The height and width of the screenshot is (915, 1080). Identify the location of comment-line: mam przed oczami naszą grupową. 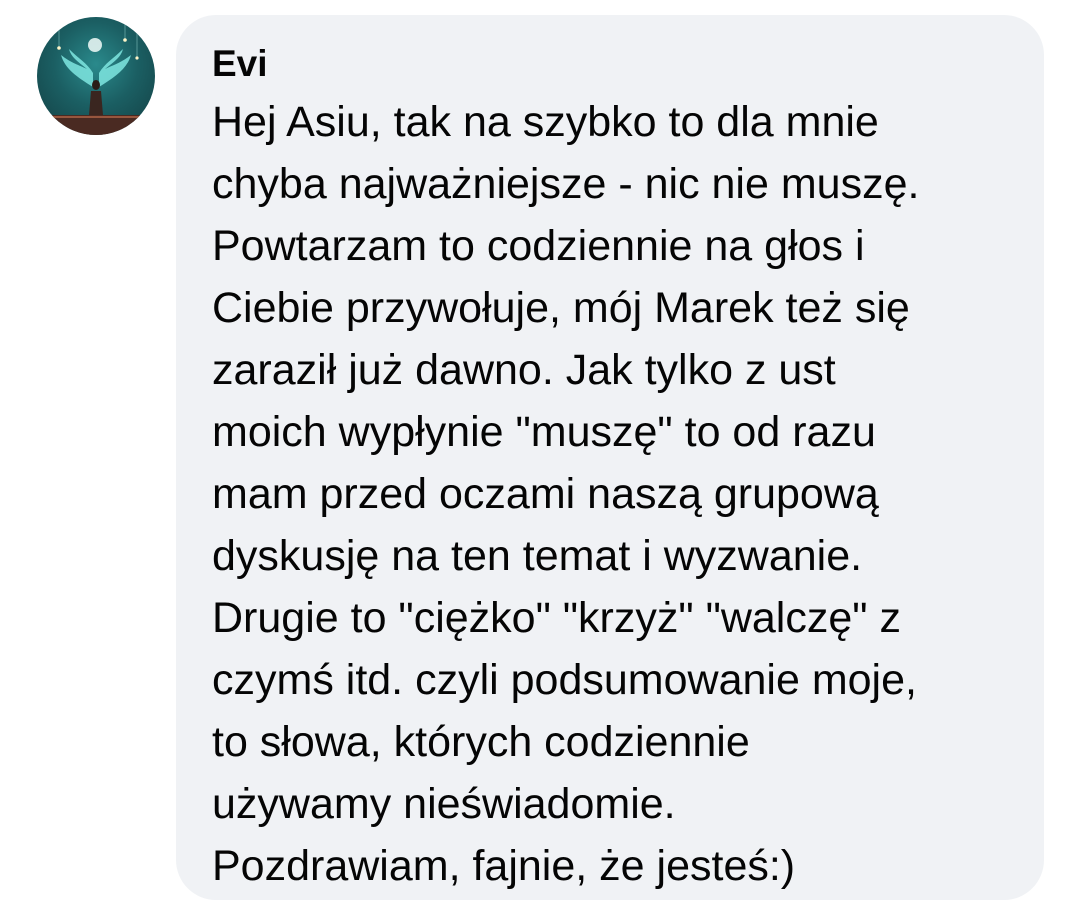
(545, 494).